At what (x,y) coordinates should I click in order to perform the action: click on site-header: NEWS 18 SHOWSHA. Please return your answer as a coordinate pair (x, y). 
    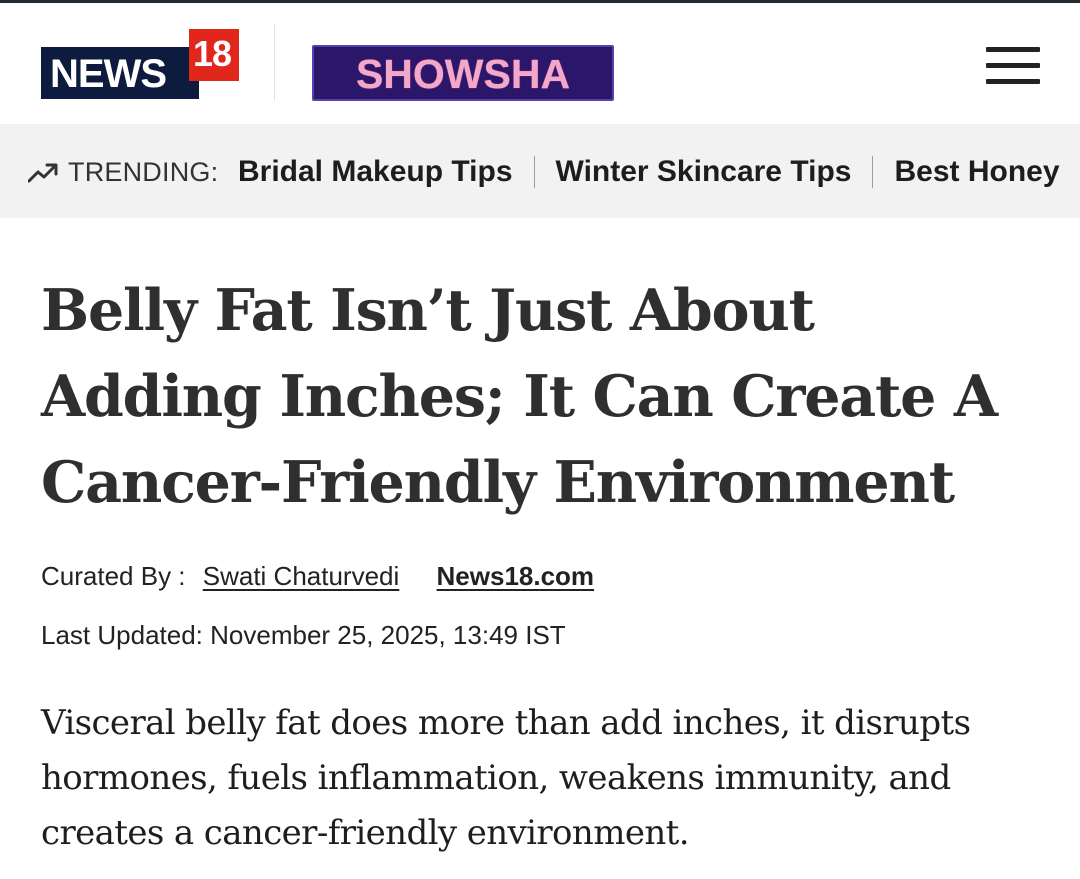
    Looking at the image, I should click on (540, 63).